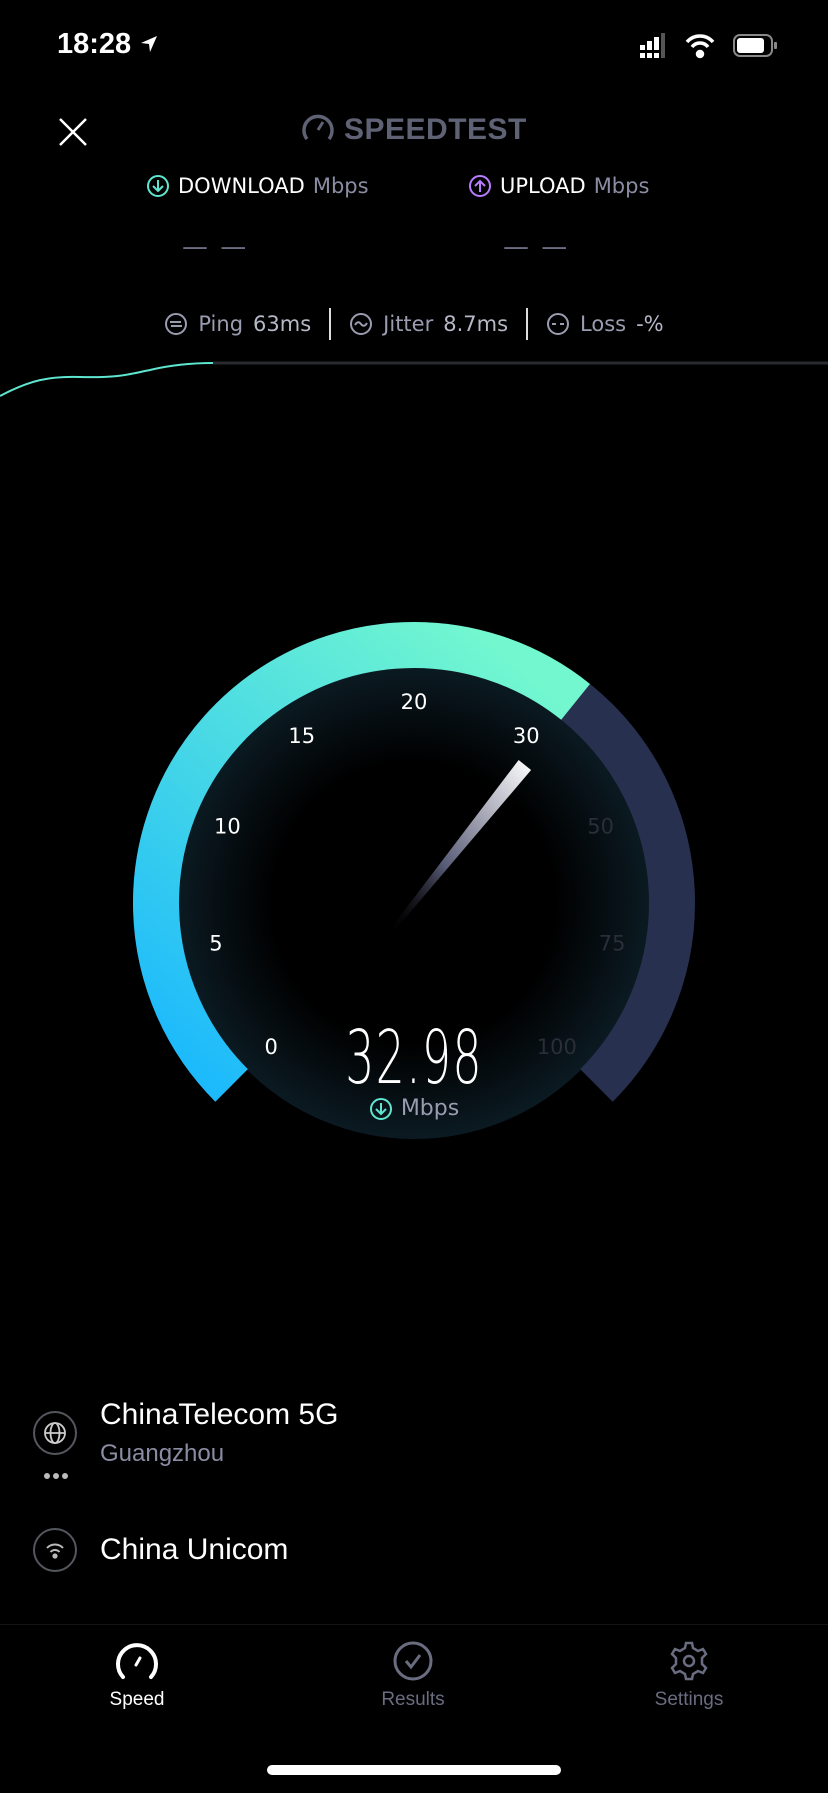  What do you see at coordinates (380, 1108) in the screenshot?
I see `download-icon` at bounding box center [380, 1108].